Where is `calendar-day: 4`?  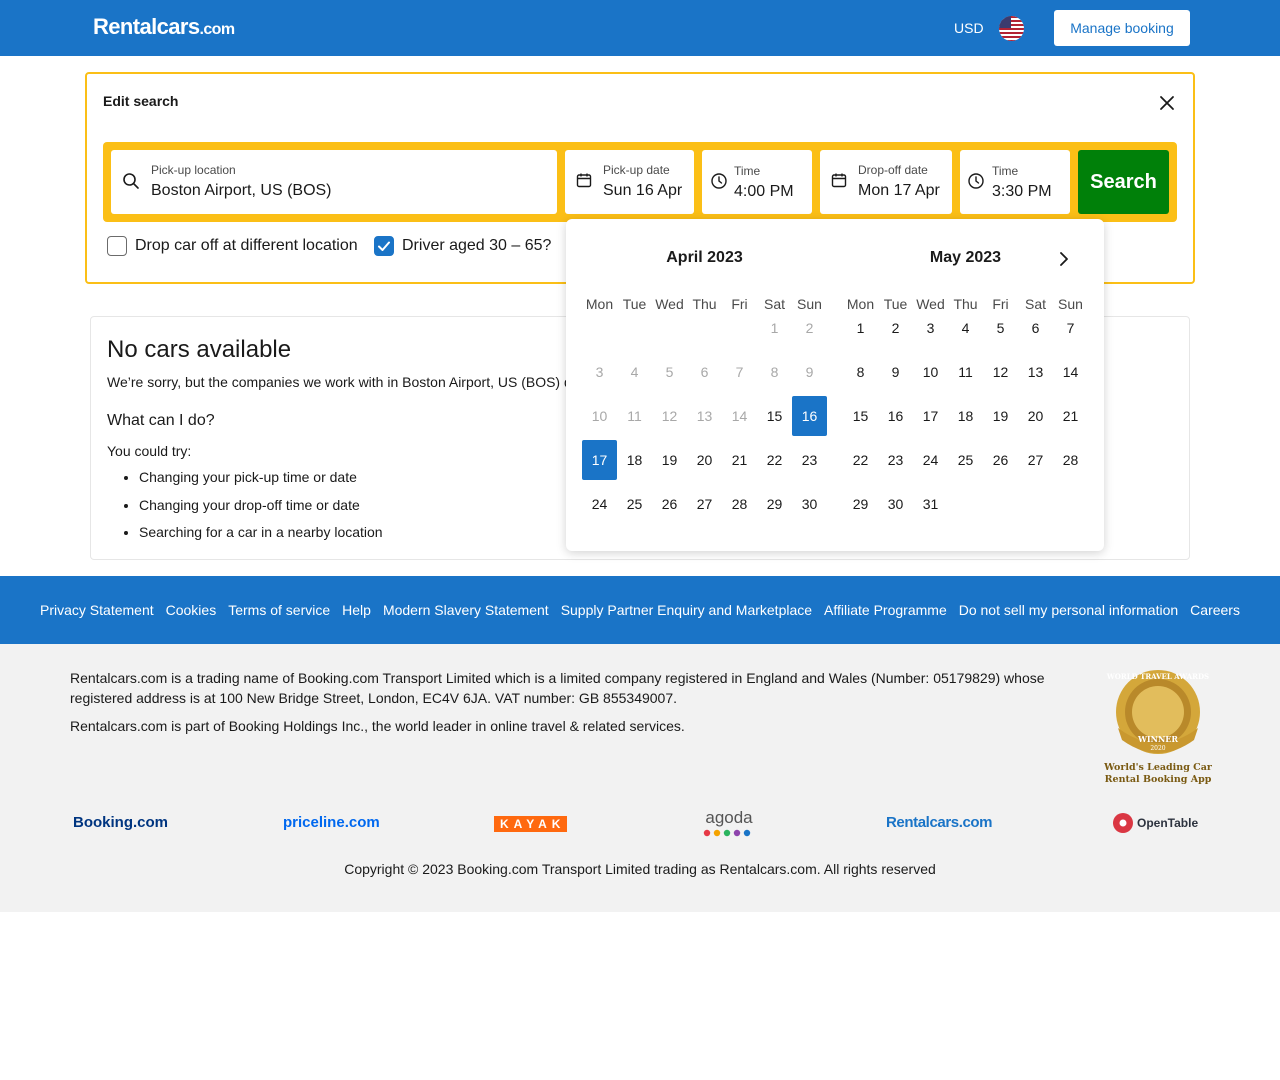
calendar-day: 4 is located at coordinates (965, 328).